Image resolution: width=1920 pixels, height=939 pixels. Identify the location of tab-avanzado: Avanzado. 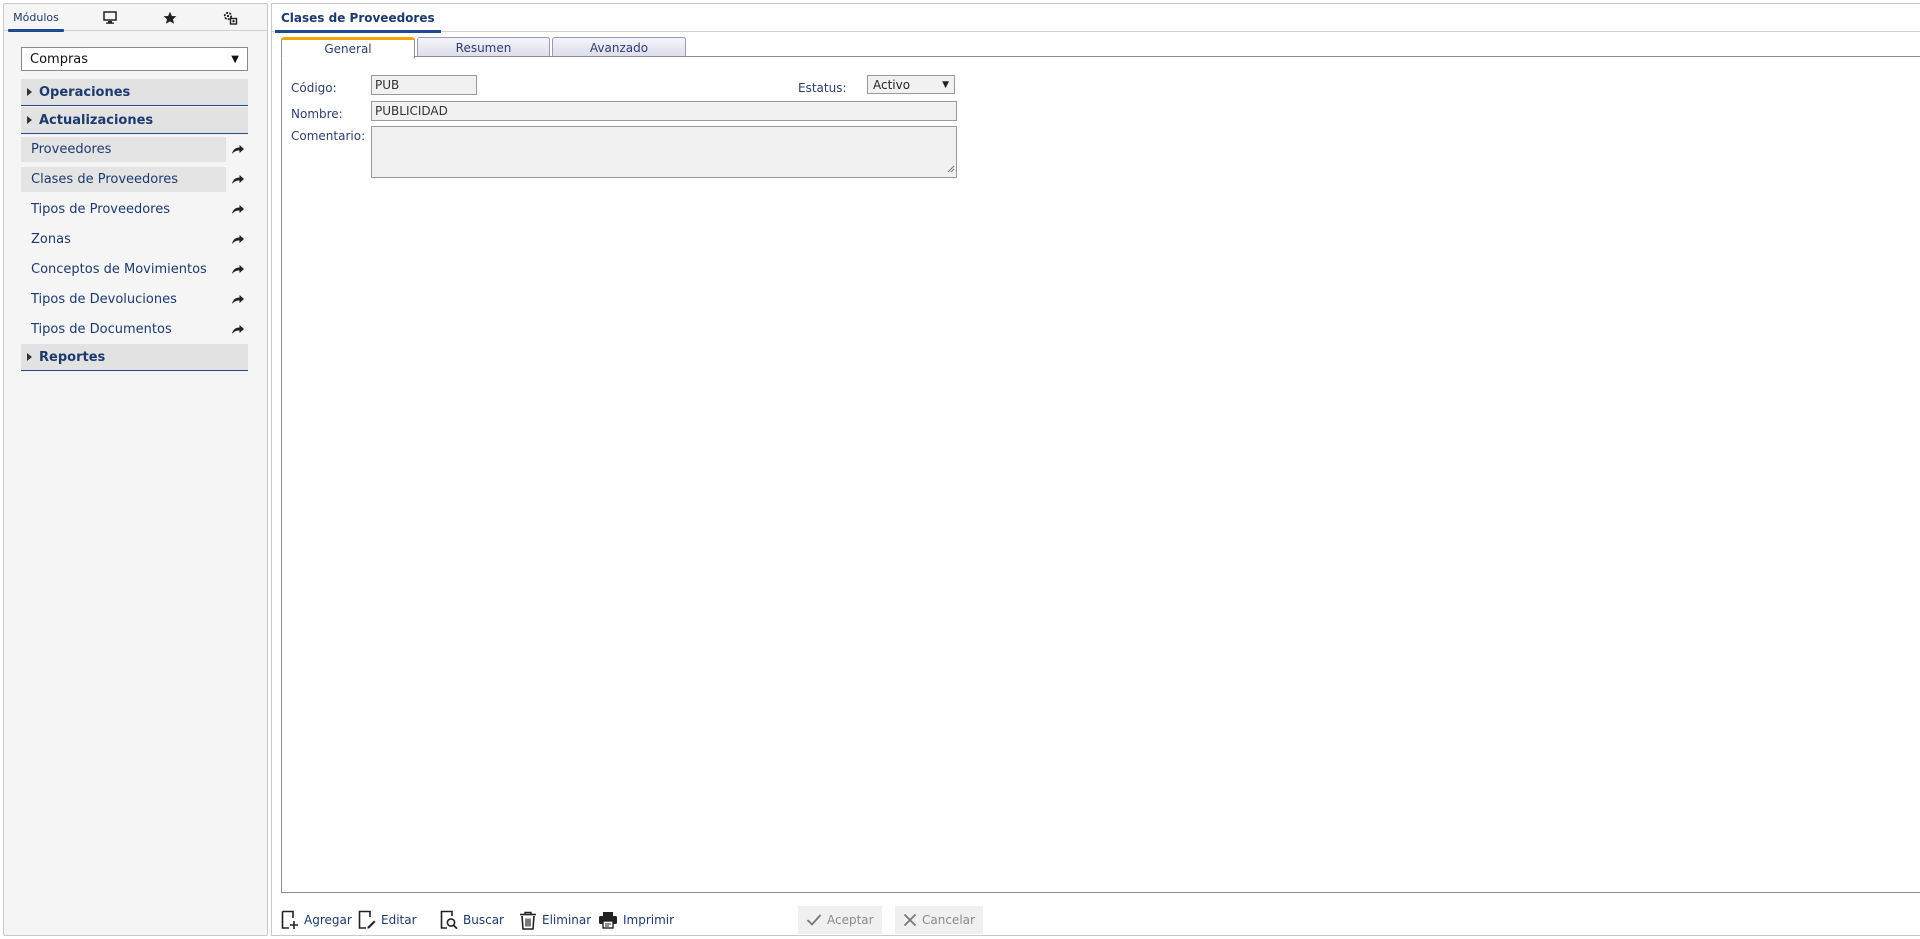
(619, 47).